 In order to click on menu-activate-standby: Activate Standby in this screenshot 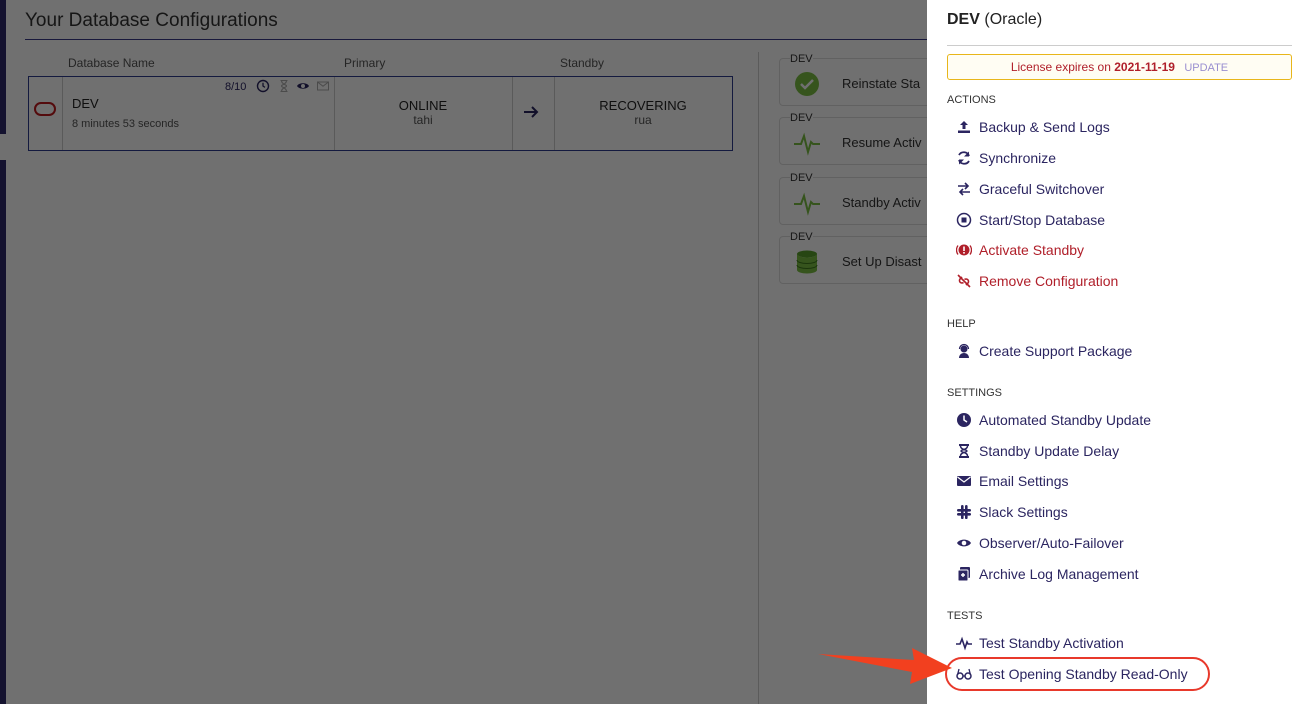, I will do `click(1020, 250)`.